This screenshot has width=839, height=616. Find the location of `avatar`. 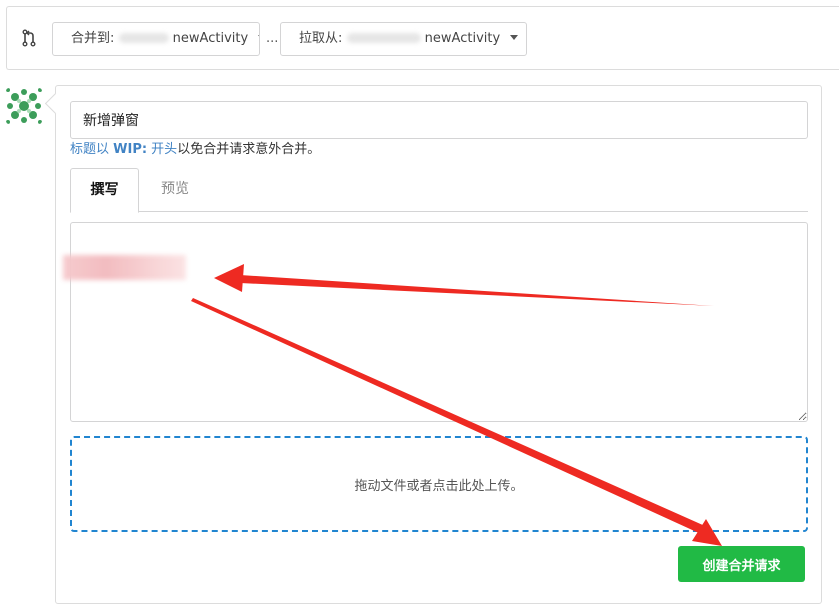

avatar is located at coordinates (24, 106).